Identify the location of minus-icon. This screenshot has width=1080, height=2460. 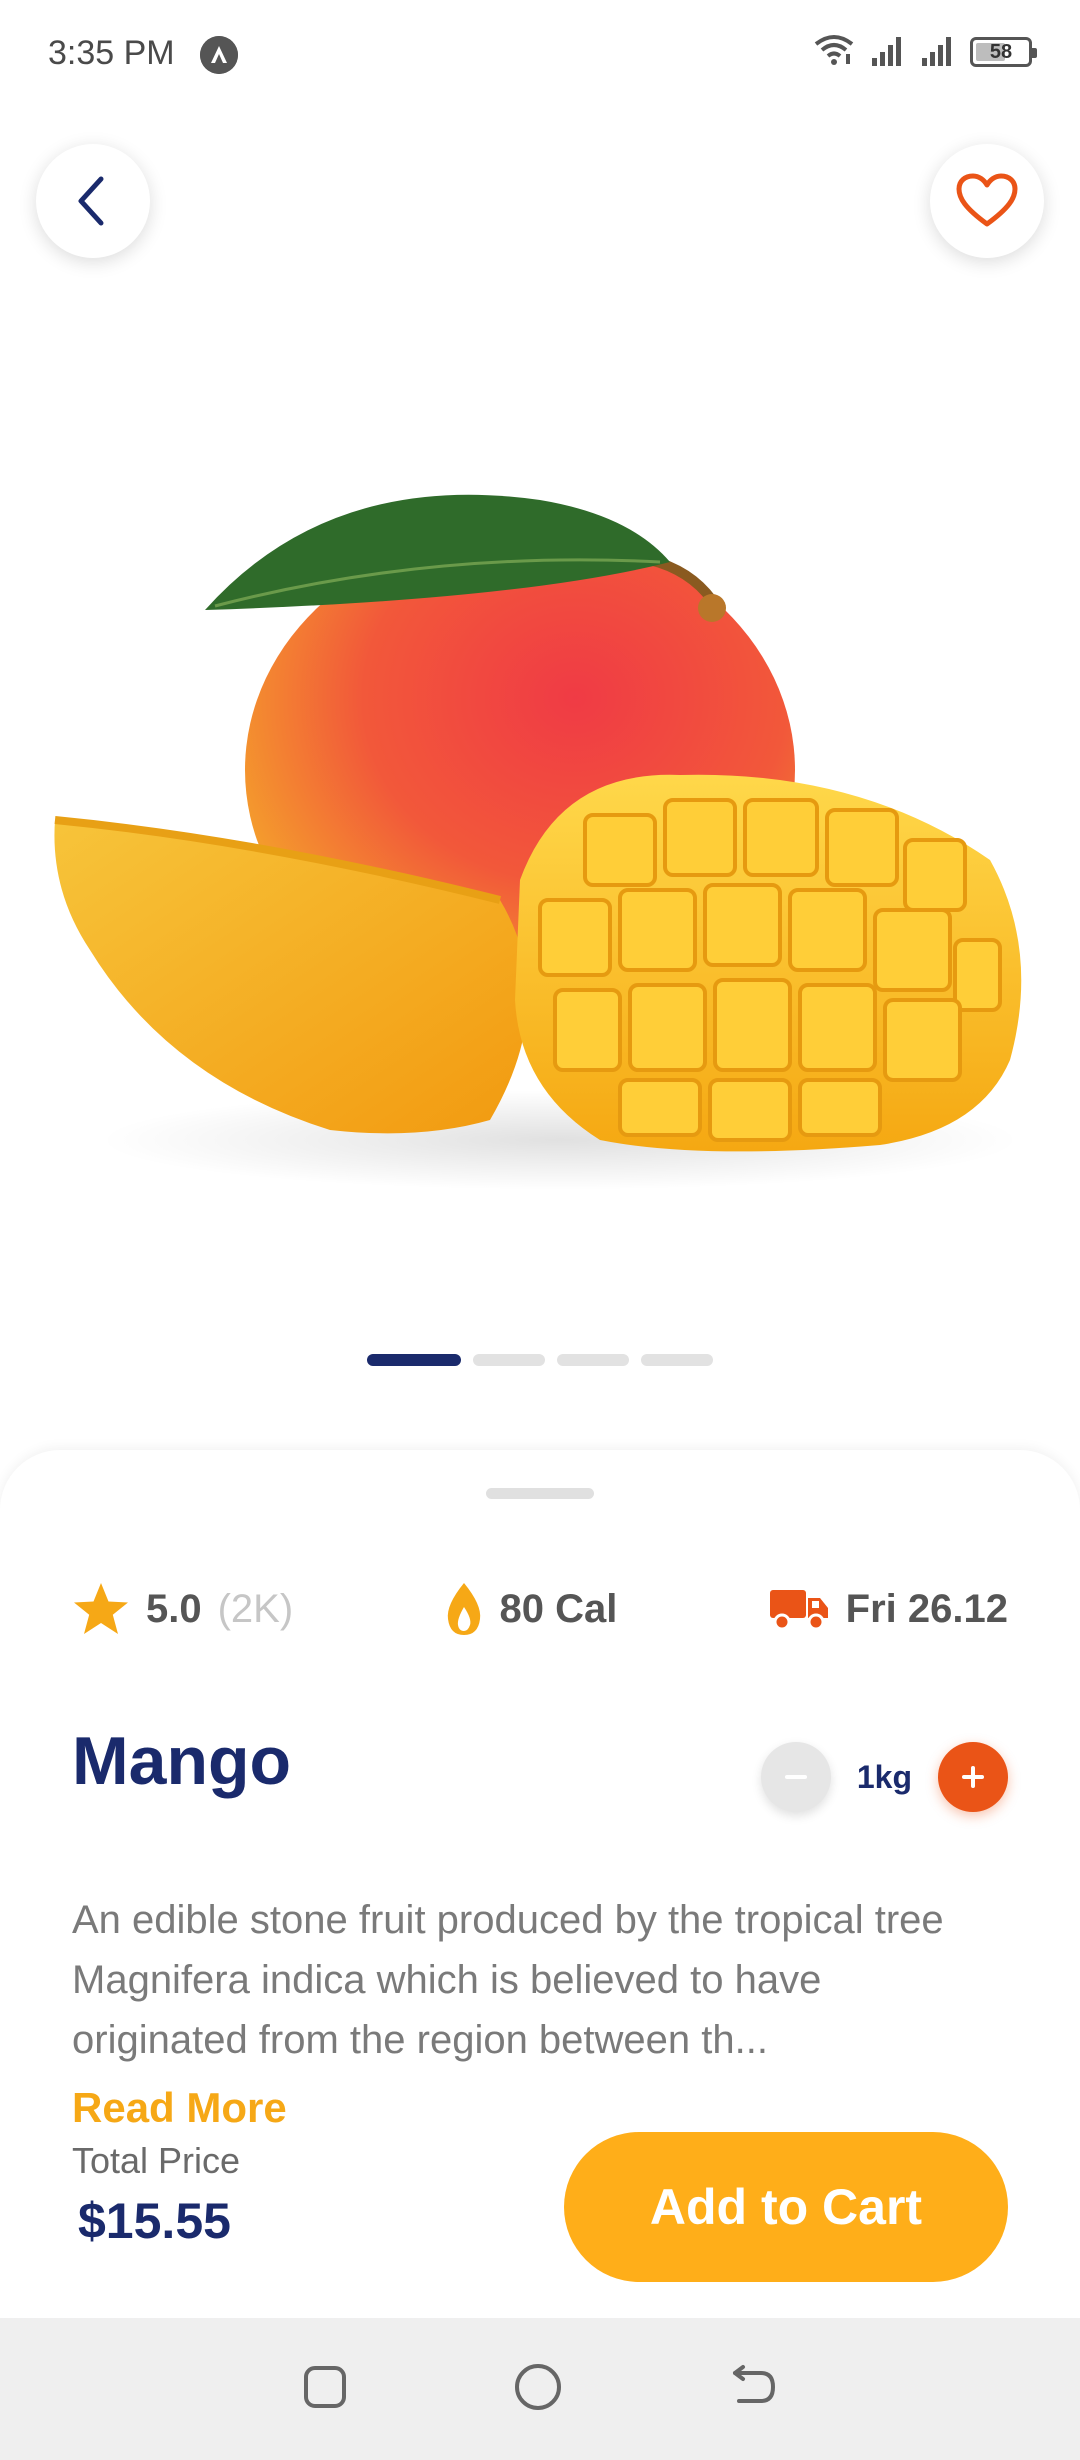
(795, 1777).